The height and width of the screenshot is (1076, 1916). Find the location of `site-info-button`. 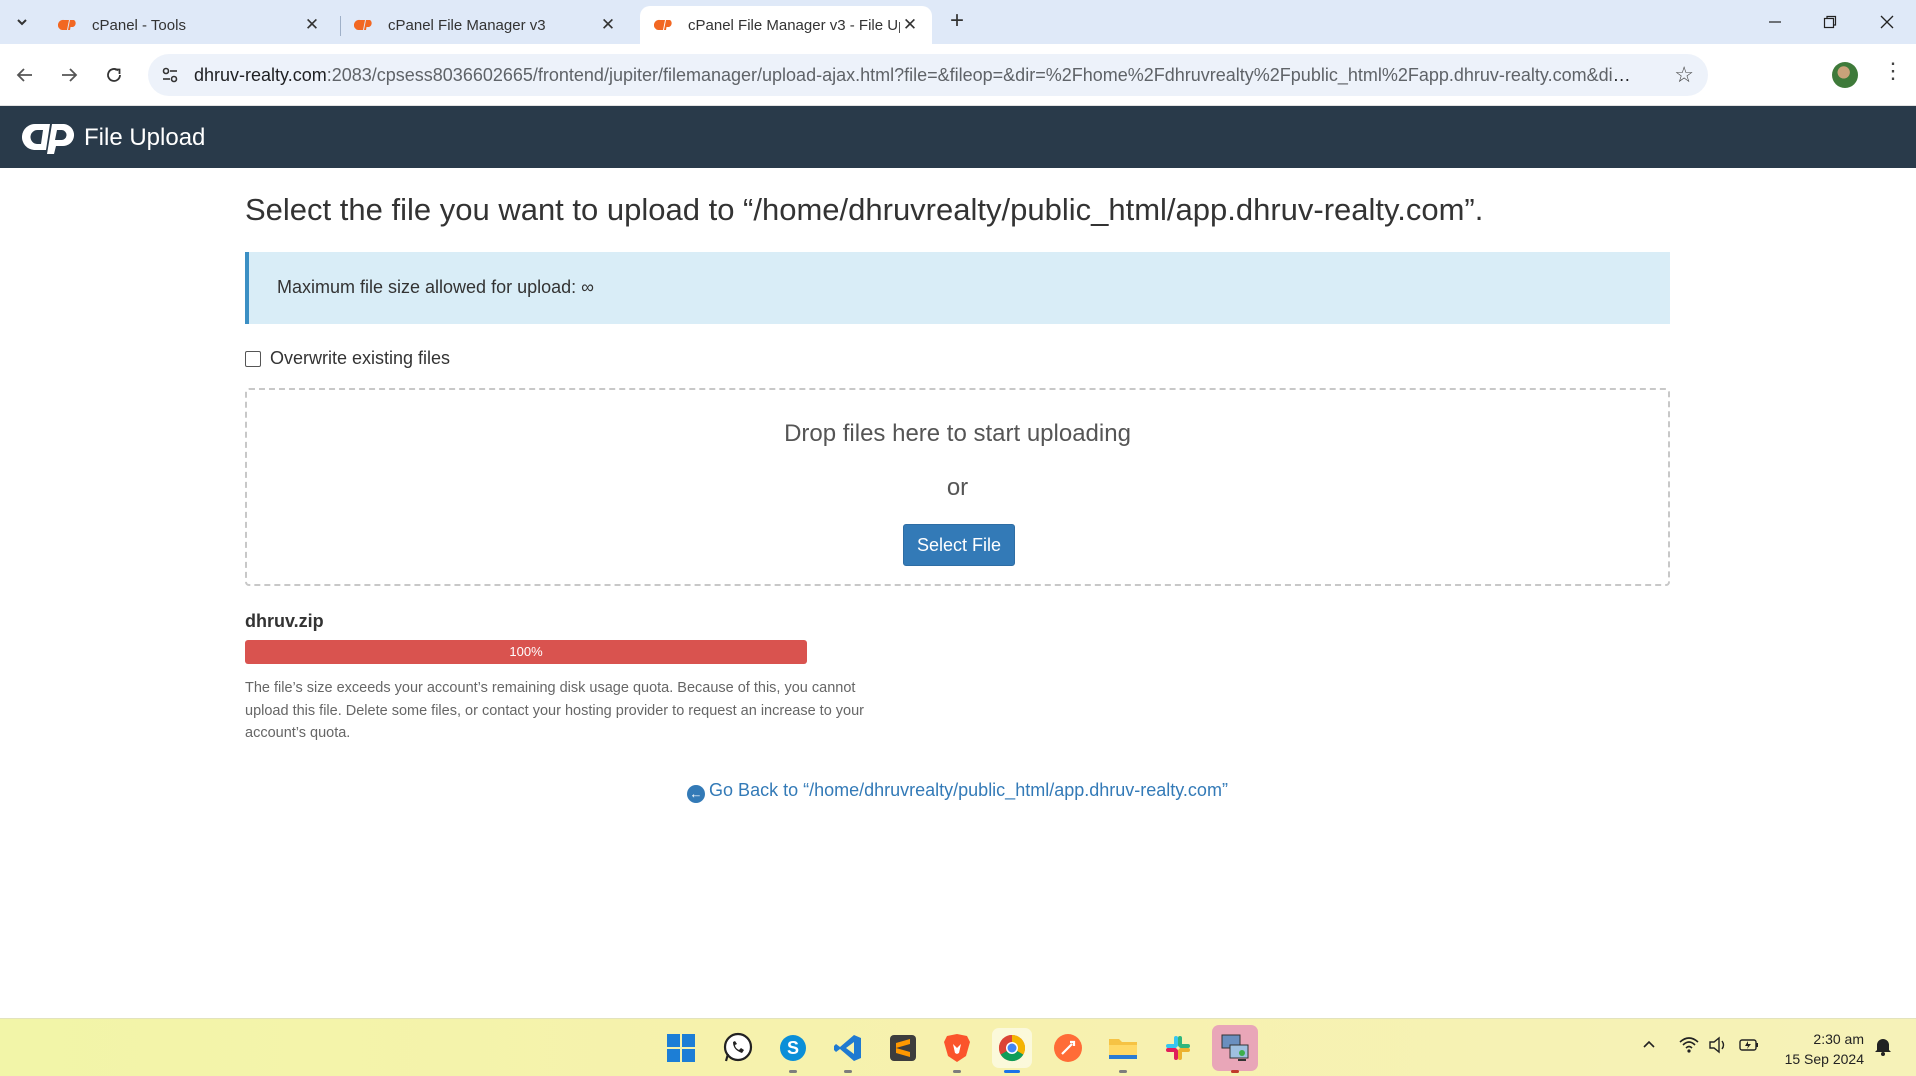

site-info-button is located at coordinates (170, 75).